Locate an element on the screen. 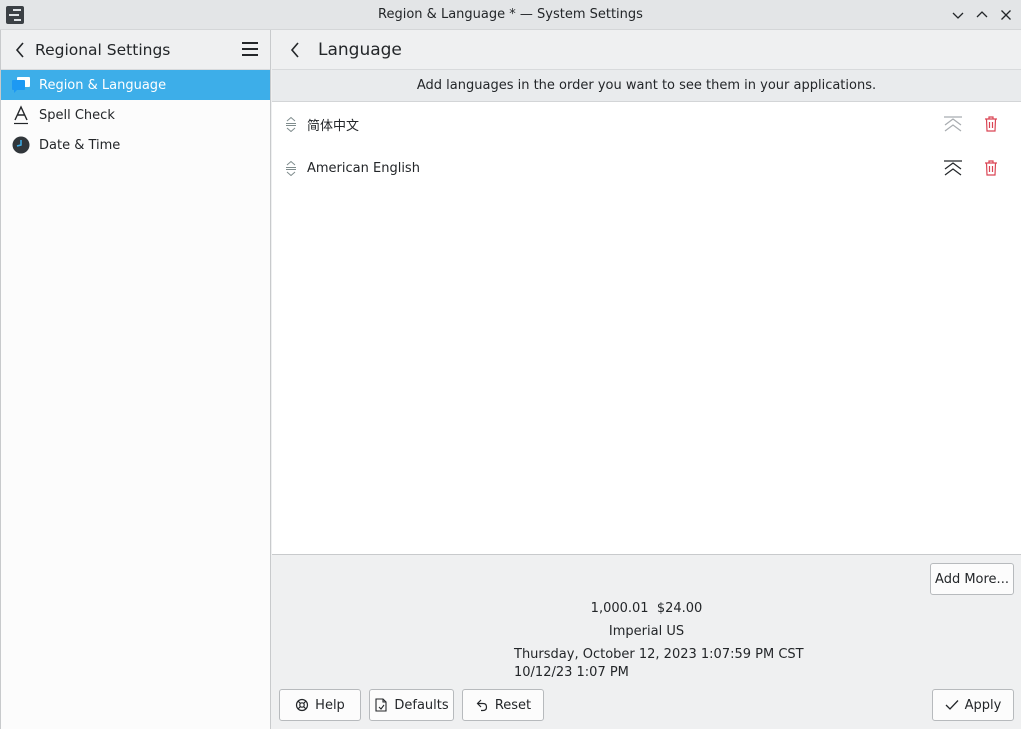 The height and width of the screenshot is (729, 1021). hamburger-menu-icon is located at coordinates (250, 49).